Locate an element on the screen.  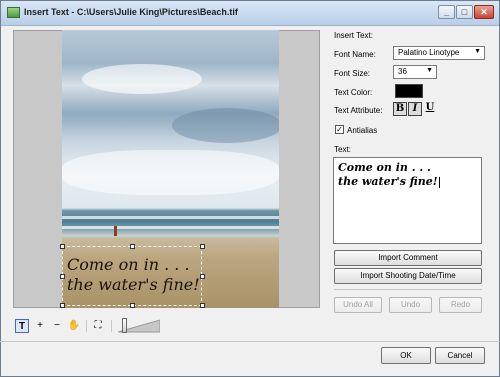
zoom-in-icon: + is located at coordinates (40, 326).